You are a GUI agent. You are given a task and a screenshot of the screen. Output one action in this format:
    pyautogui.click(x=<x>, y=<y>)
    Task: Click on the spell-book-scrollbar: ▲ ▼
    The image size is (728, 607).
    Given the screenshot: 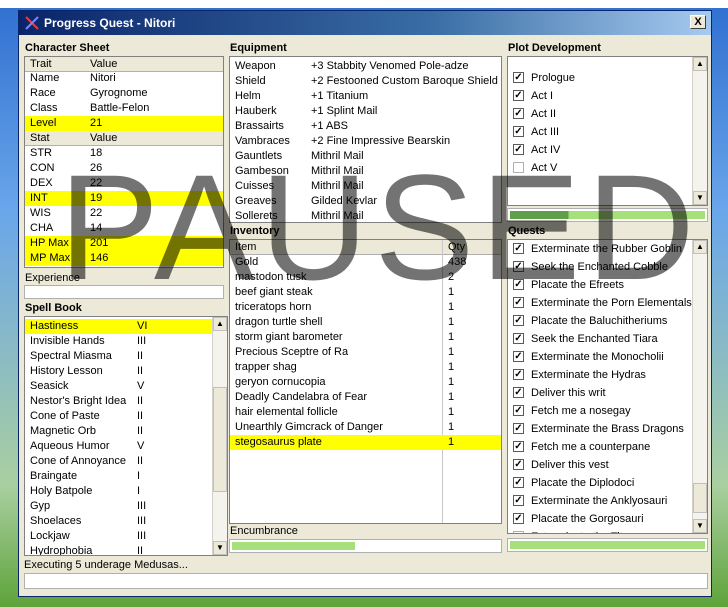 What is the action you would take?
    pyautogui.click(x=219, y=436)
    